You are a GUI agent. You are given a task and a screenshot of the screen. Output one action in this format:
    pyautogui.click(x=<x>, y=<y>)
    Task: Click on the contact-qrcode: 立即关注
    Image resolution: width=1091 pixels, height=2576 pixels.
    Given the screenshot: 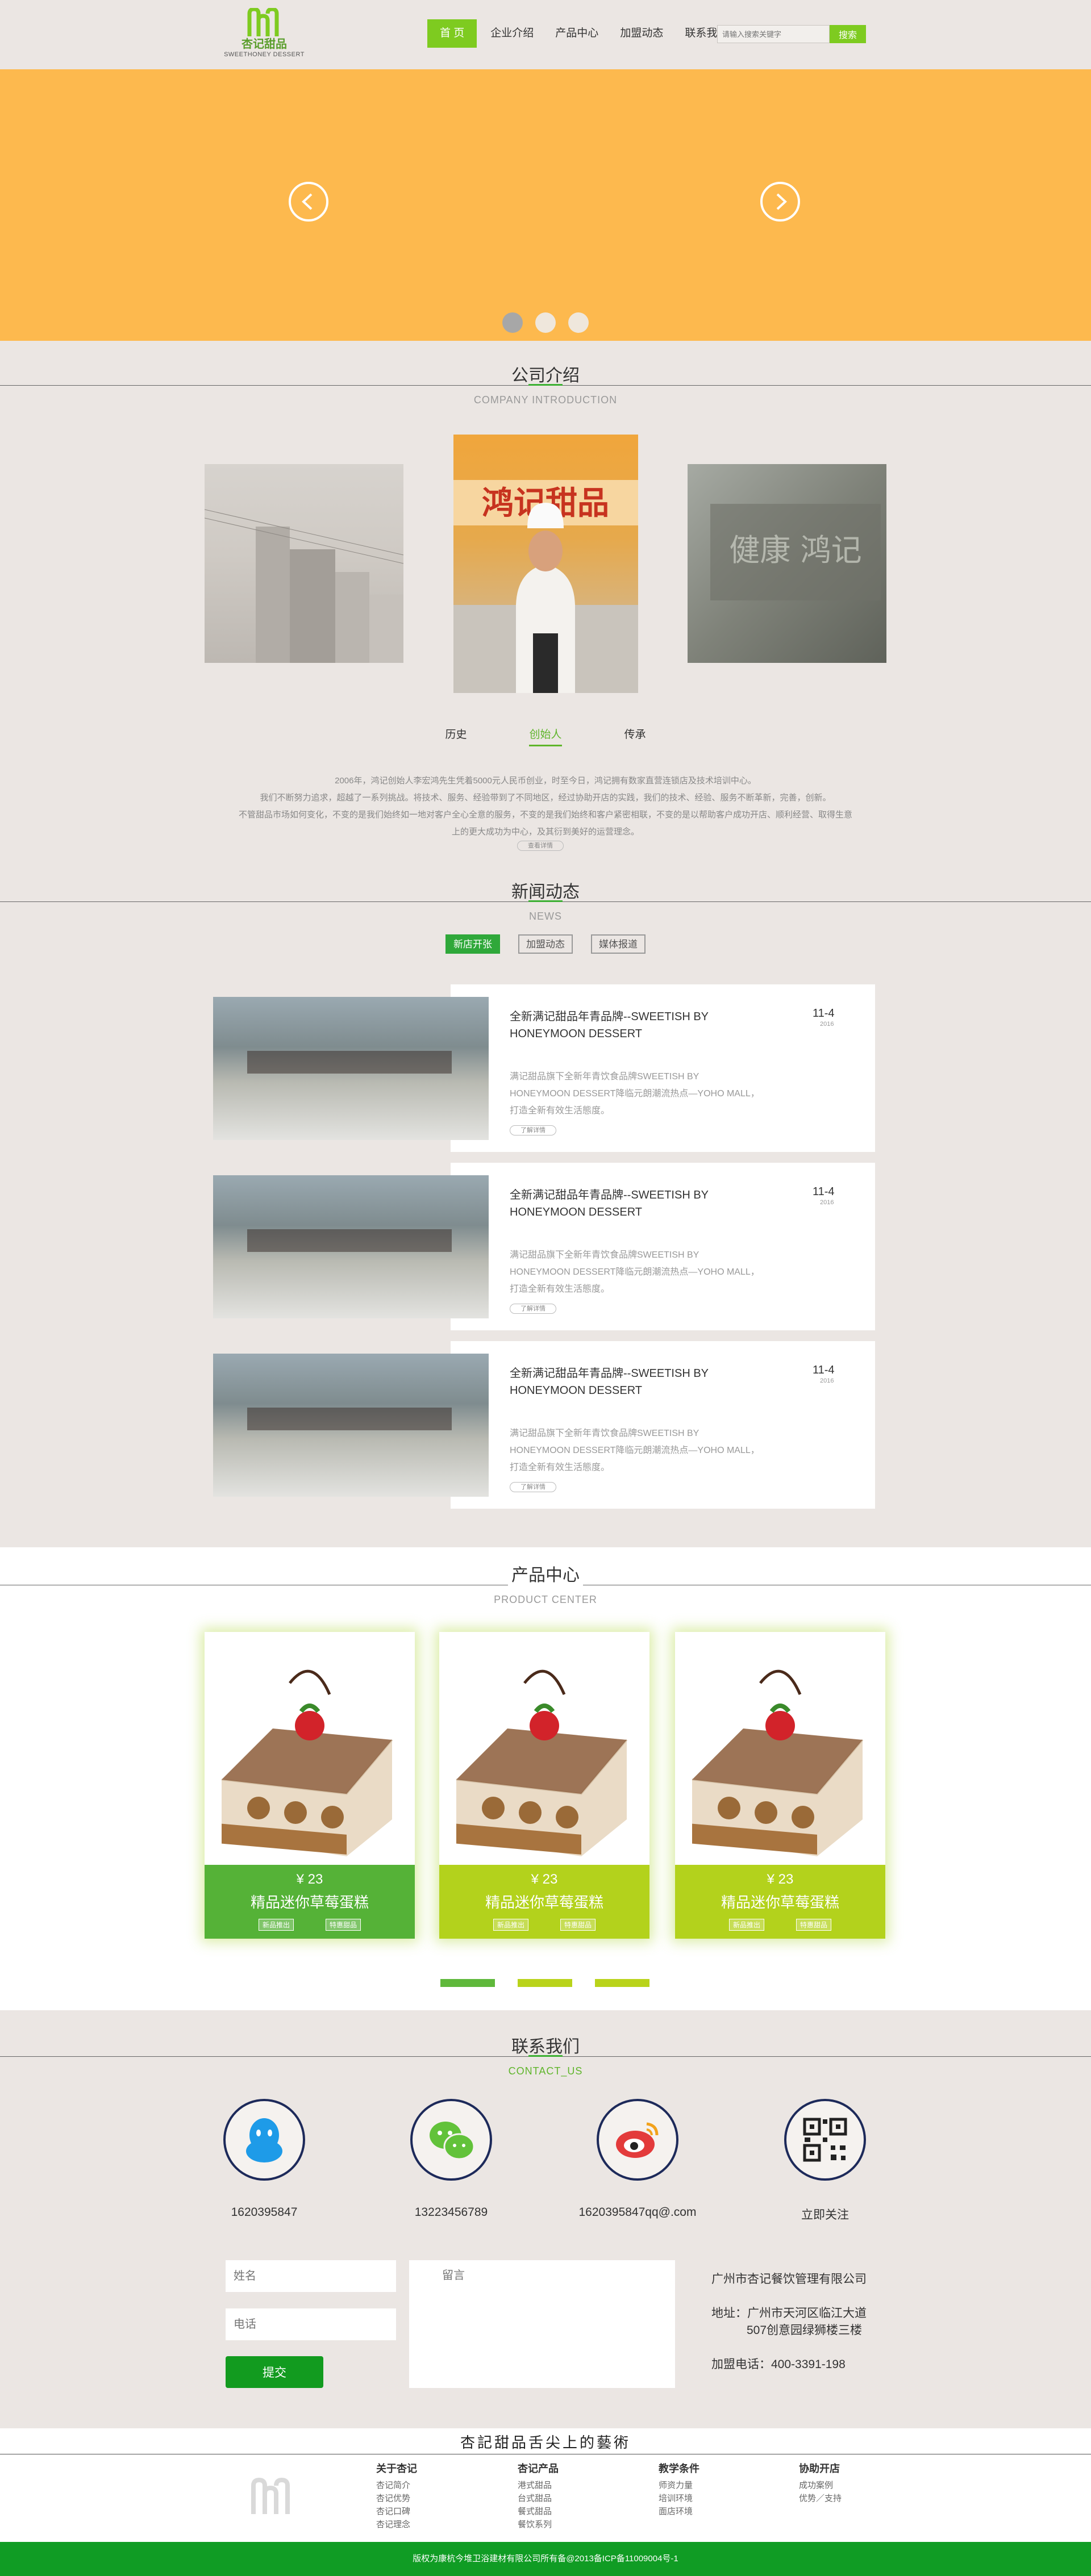 What is the action you would take?
    pyautogui.click(x=825, y=2161)
    